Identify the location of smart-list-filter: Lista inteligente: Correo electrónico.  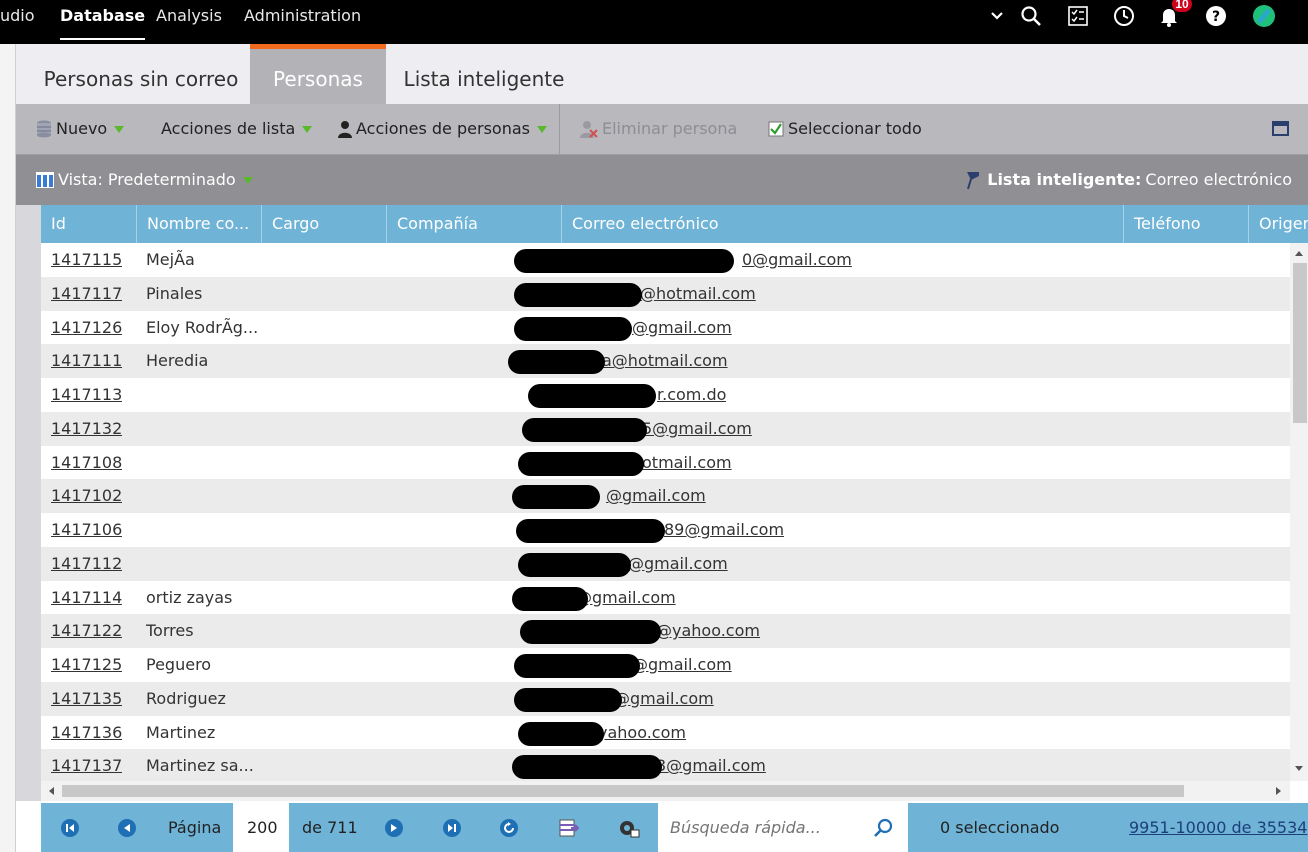
(1128, 180).